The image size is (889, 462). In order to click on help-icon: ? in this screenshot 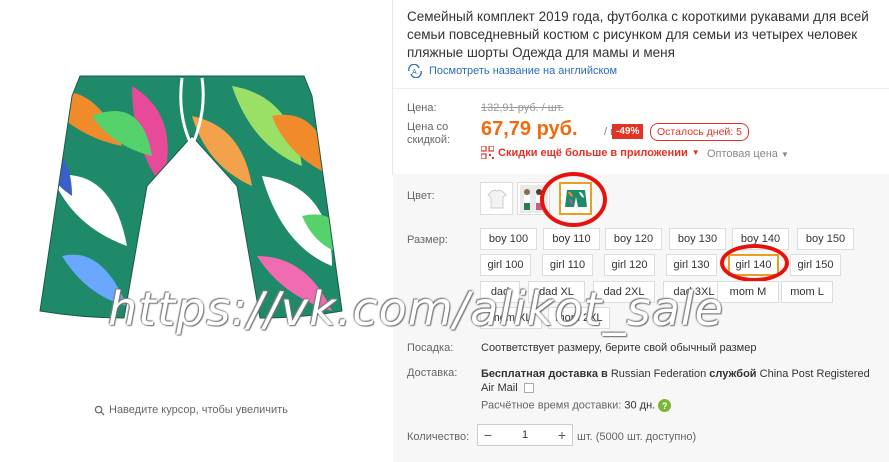, I will do `click(665, 405)`.